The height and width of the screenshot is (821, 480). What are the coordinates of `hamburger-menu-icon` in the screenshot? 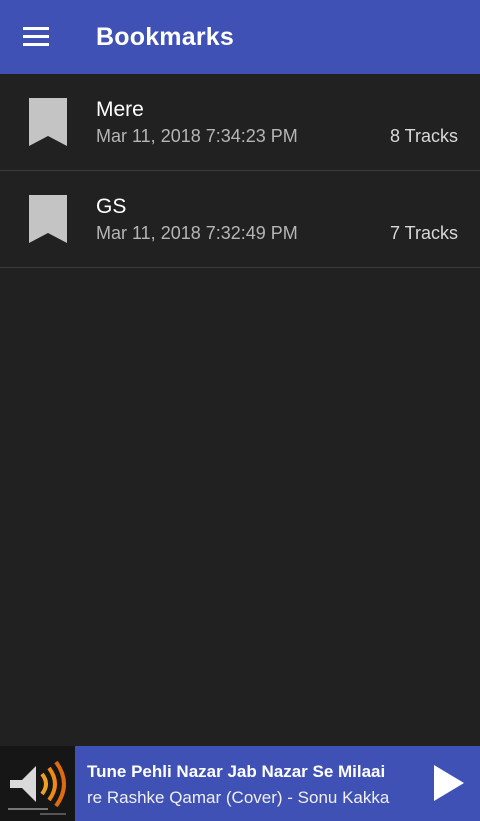 It's located at (36, 36).